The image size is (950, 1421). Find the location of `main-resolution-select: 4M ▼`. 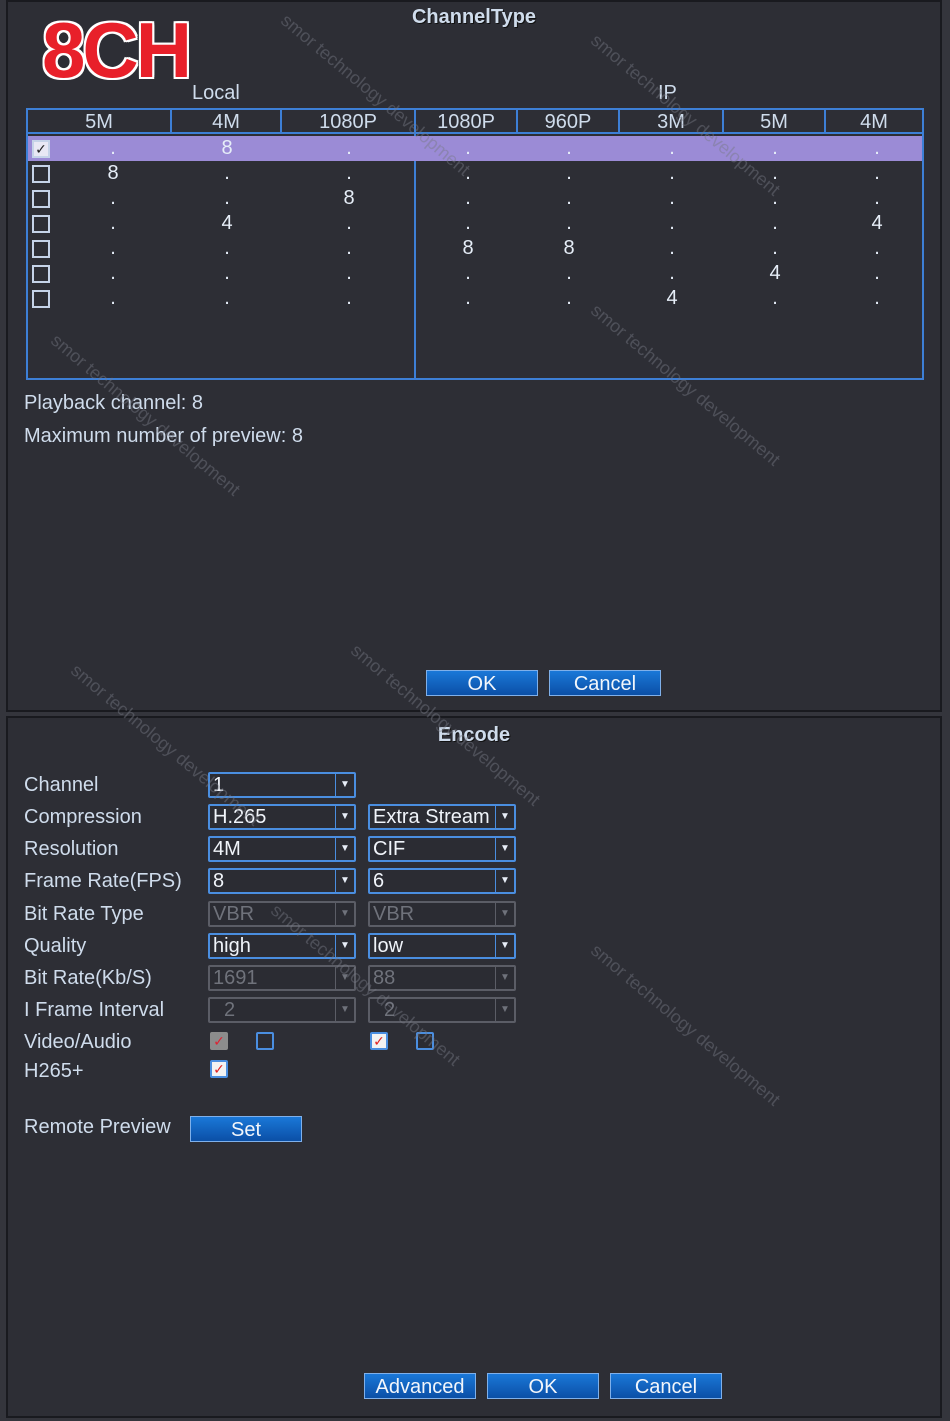

main-resolution-select: 4M ▼ is located at coordinates (282, 849).